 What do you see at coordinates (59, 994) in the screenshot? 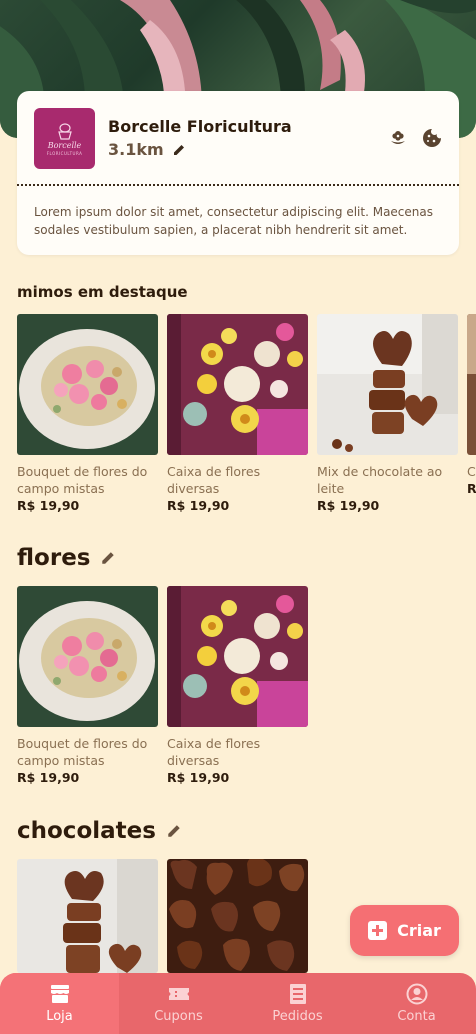
I see `store-icon` at bounding box center [59, 994].